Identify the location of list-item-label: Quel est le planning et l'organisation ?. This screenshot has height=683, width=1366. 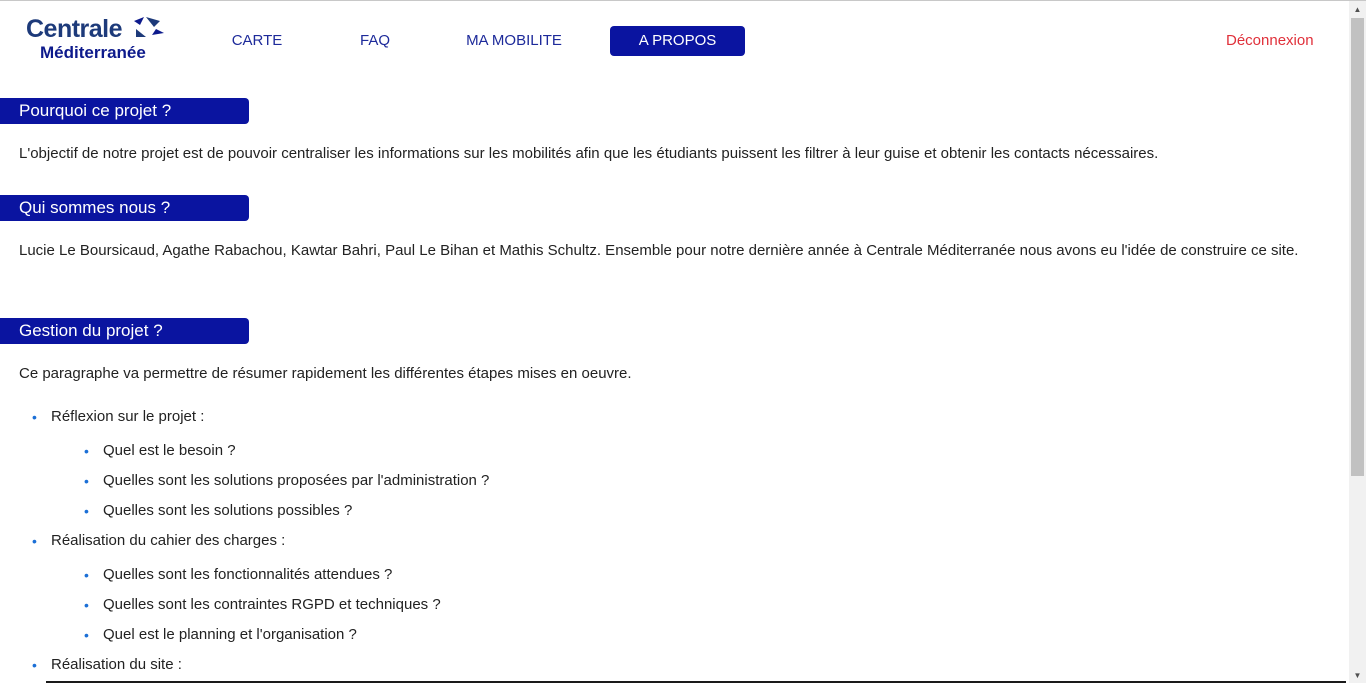
(230, 634).